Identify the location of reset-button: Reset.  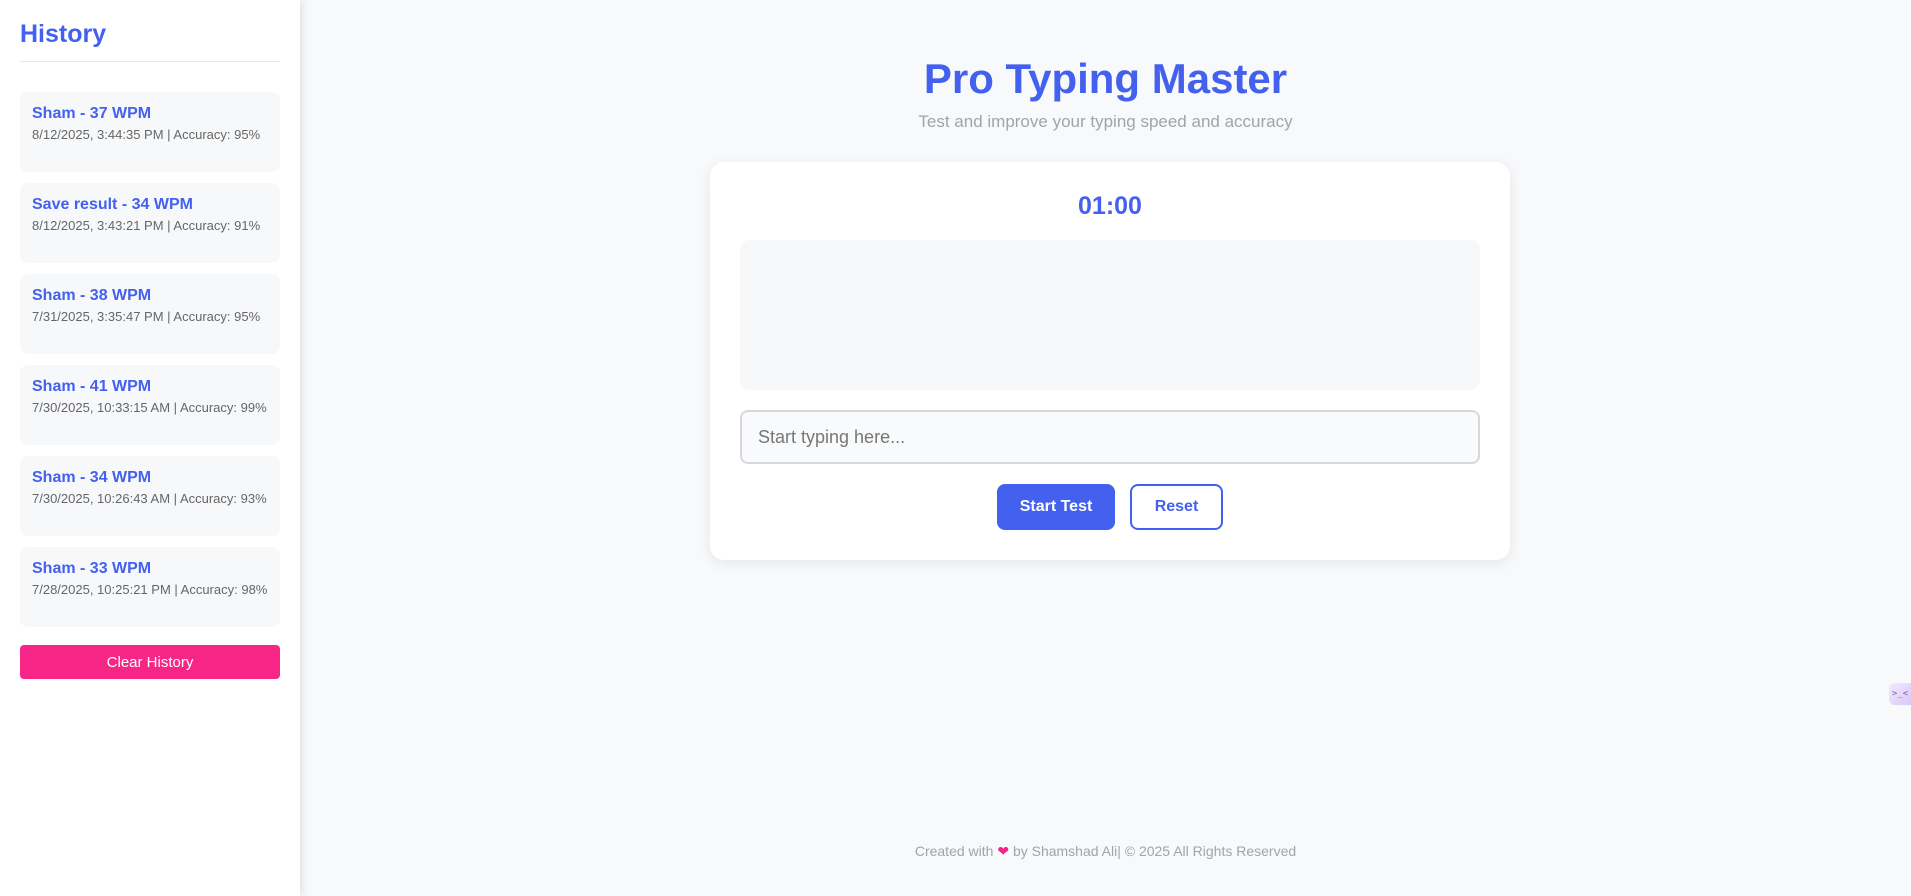
(1176, 507).